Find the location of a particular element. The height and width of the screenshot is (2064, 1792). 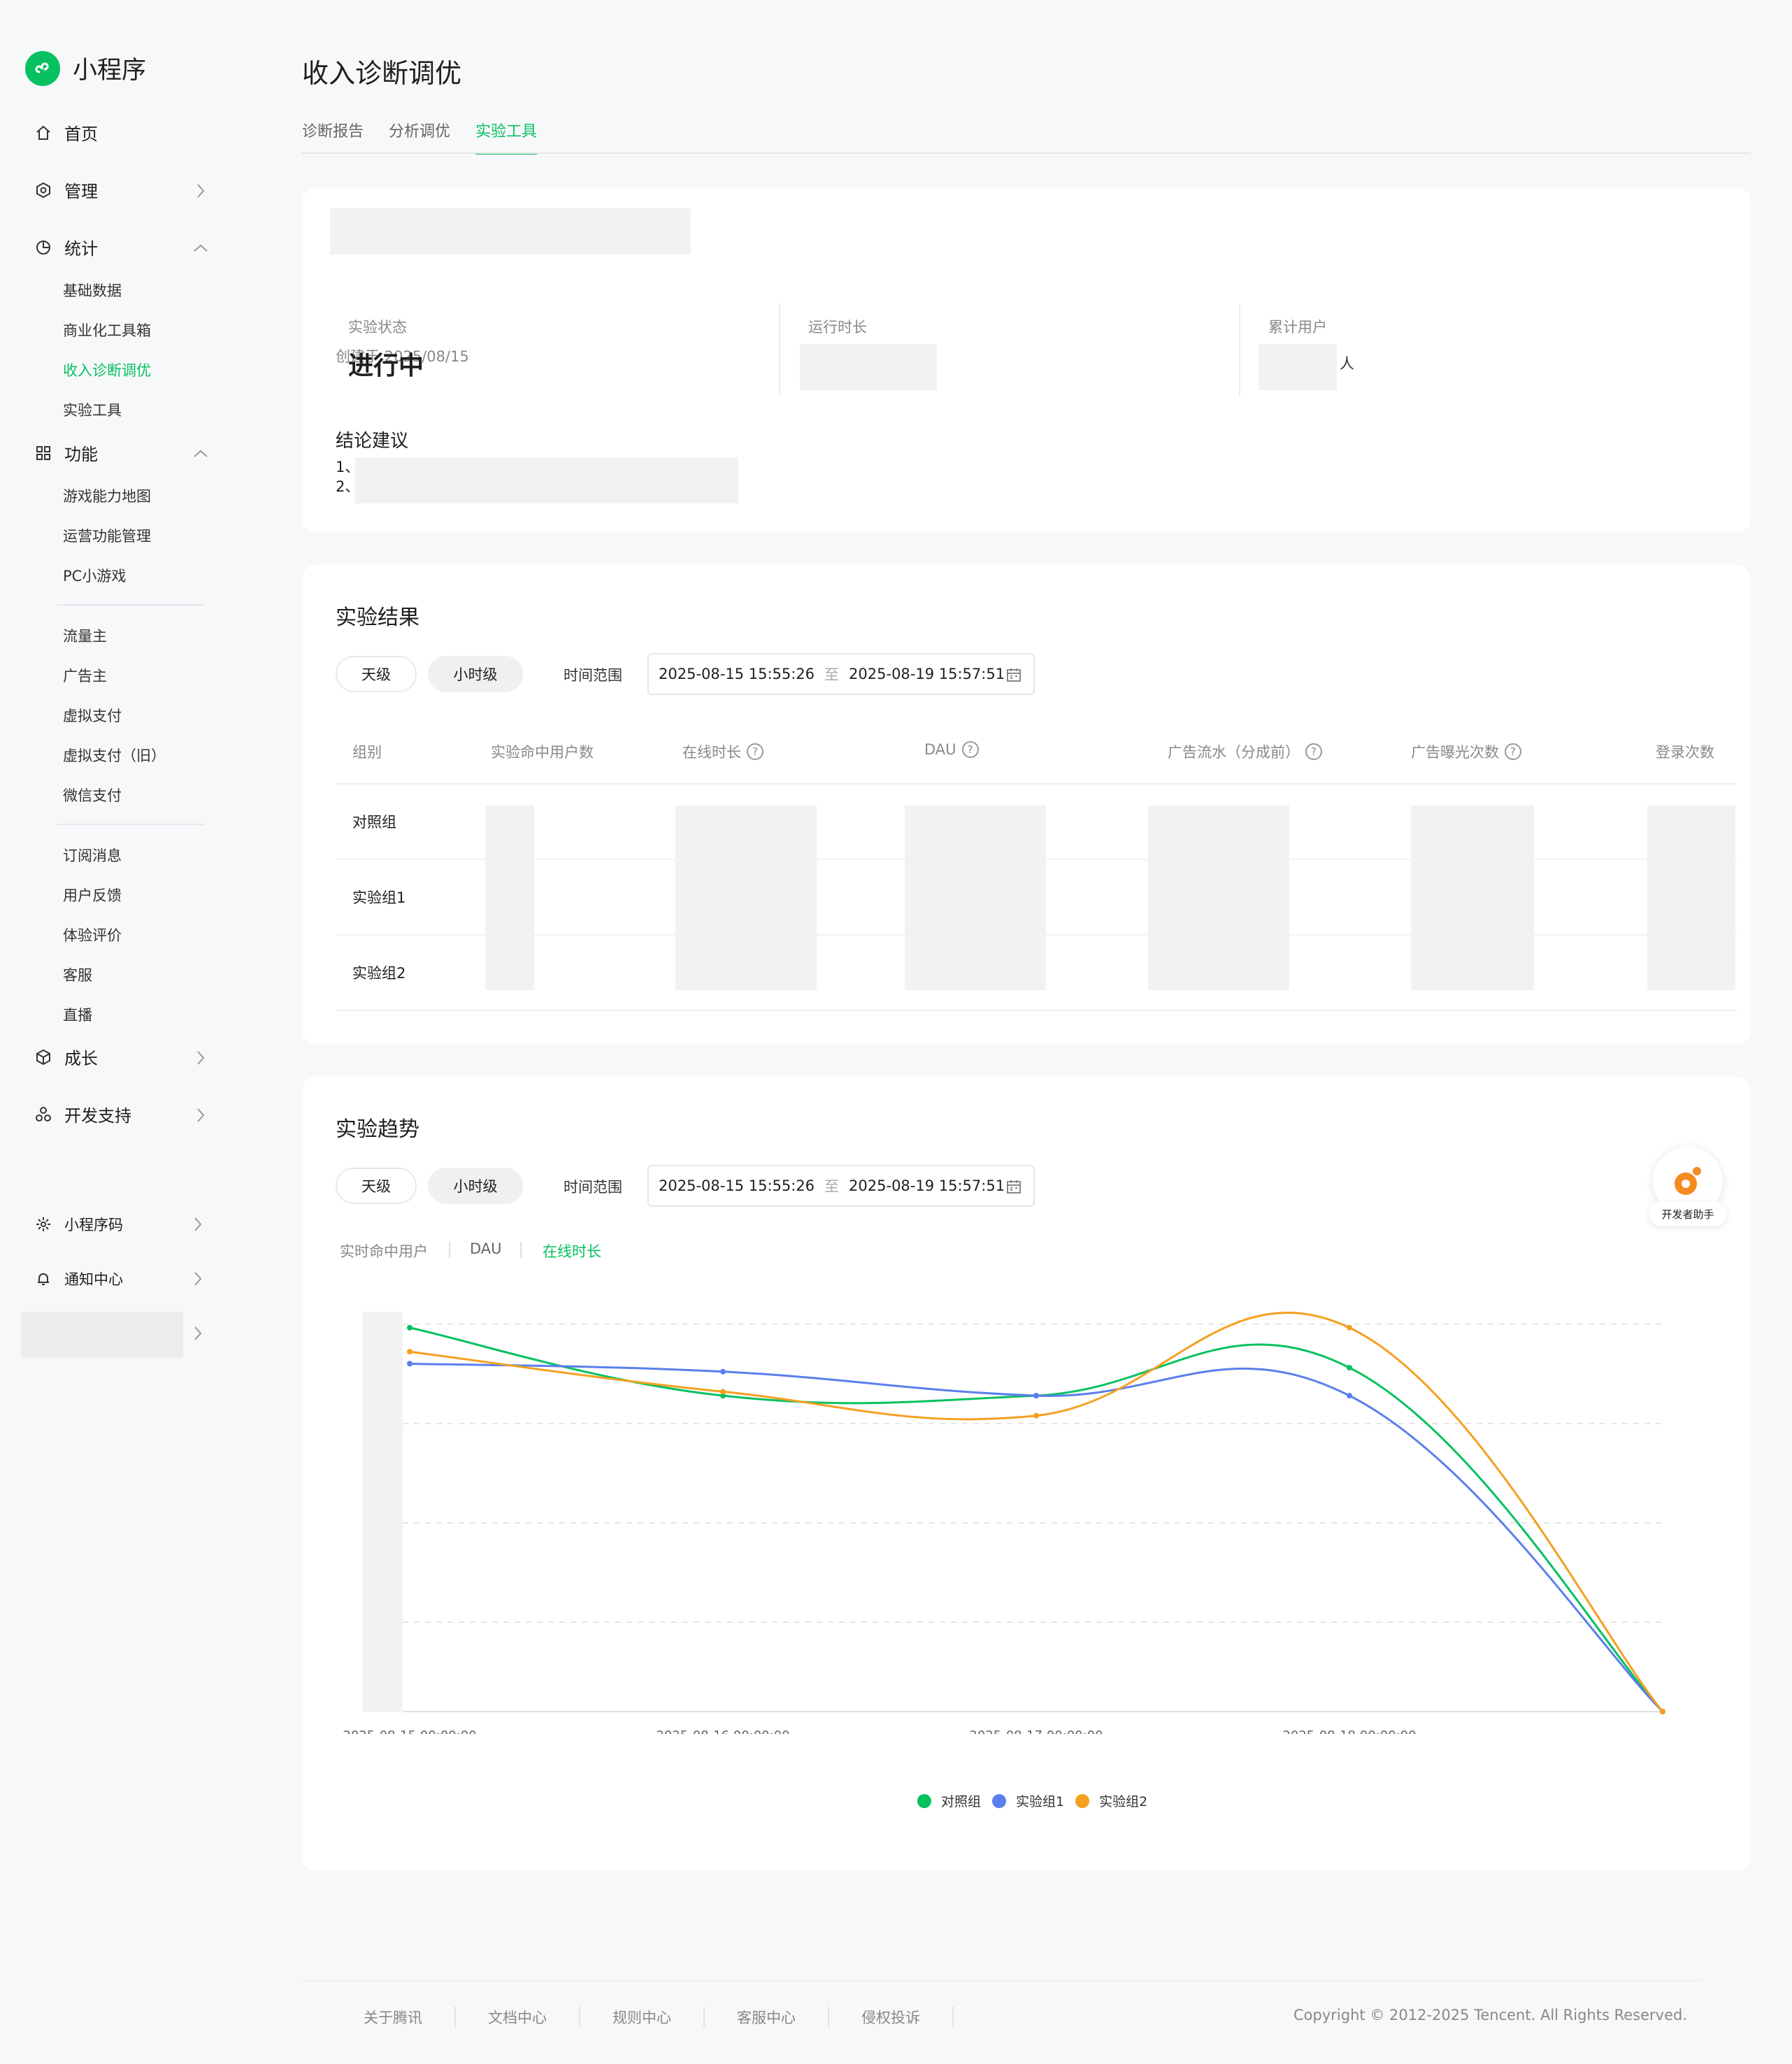

nav-stats: 统计 is located at coordinates (66, 247).